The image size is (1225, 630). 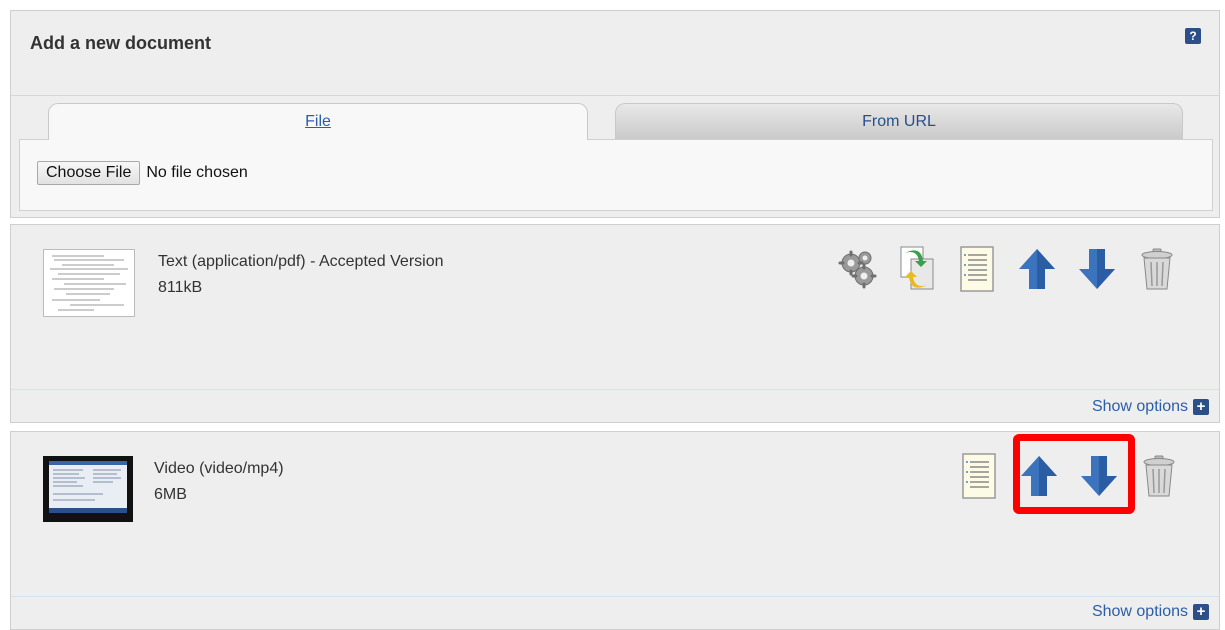 I want to click on tab-file-label: File, so click(x=318, y=121).